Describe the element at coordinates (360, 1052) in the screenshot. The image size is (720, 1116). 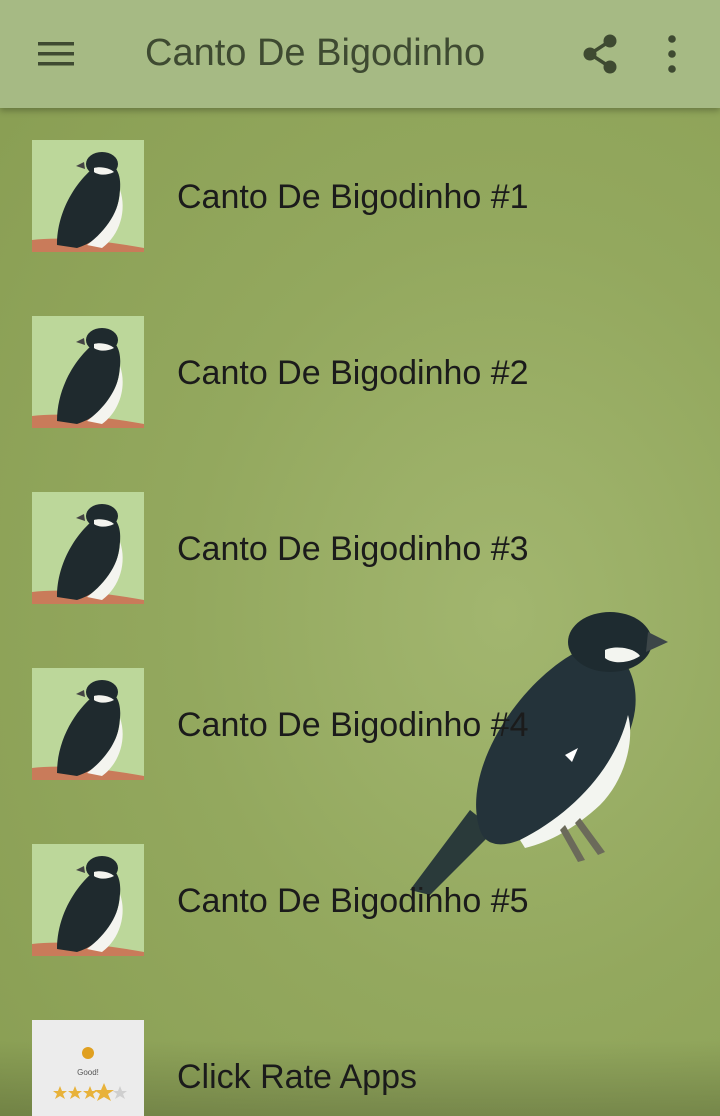
I see `rate-apps-item: Good! Click Rate Apps` at that location.